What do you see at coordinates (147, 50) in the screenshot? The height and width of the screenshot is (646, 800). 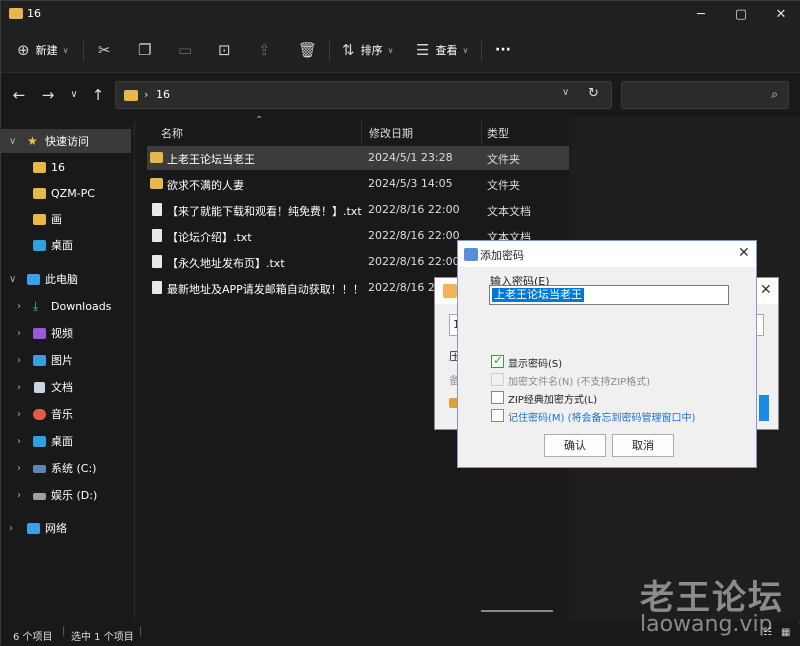 I see `copy-button: ❐` at bounding box center [147, 50].